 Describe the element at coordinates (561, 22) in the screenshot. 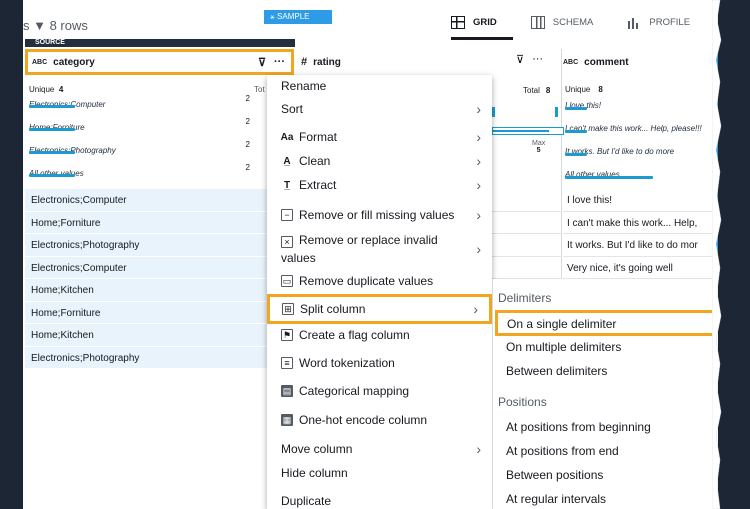

I see `tab-schema: SCHEMA` at that location.